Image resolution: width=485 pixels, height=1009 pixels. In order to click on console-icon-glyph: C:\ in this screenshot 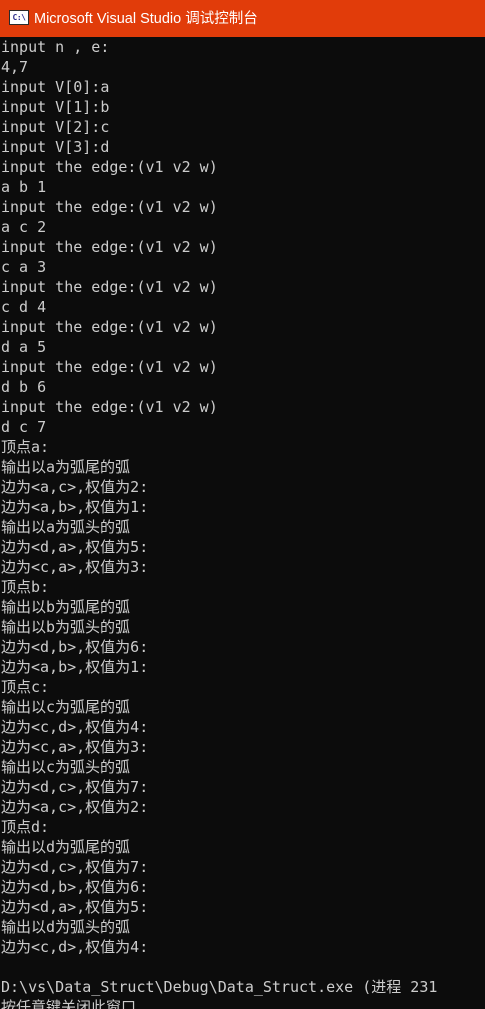, I will do `click(19, 17)`.